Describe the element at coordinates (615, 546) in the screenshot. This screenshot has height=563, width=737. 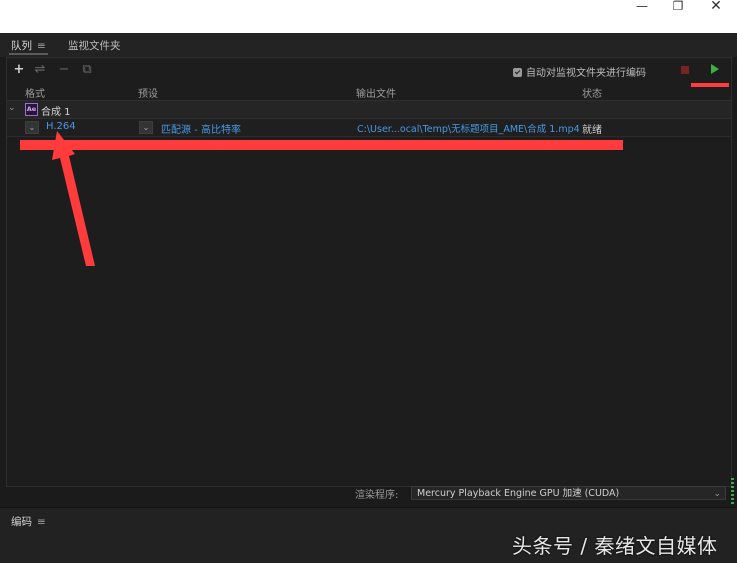
I see `watermark-text: 头条号 / 秦绪文自媒体` at that location.